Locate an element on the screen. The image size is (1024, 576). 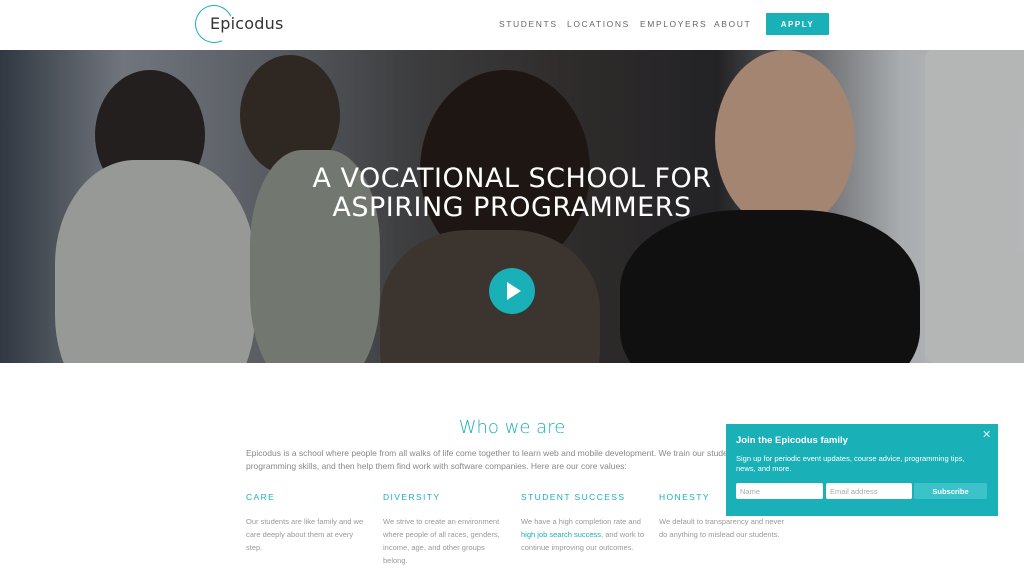
close-icon: ✕ is located at coordinates (986, 434).